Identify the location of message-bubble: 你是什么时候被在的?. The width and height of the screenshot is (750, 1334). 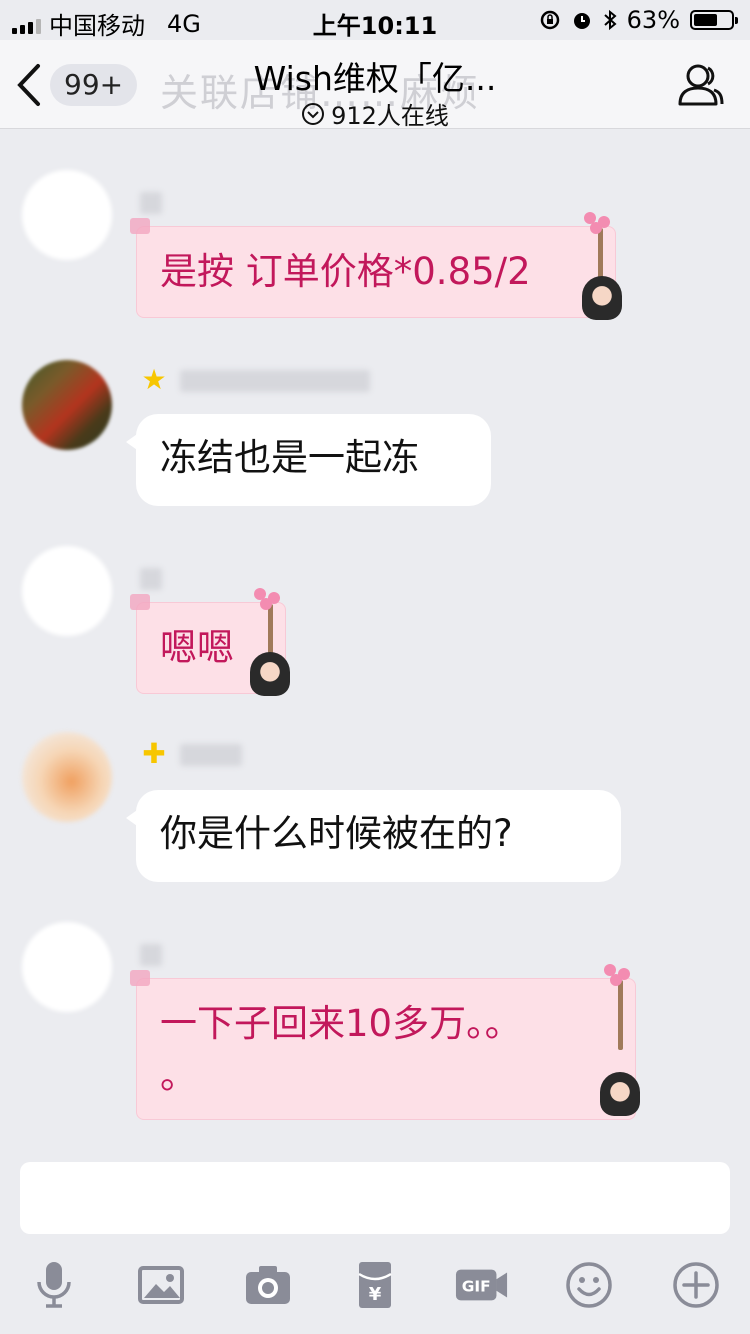
(373, 836).